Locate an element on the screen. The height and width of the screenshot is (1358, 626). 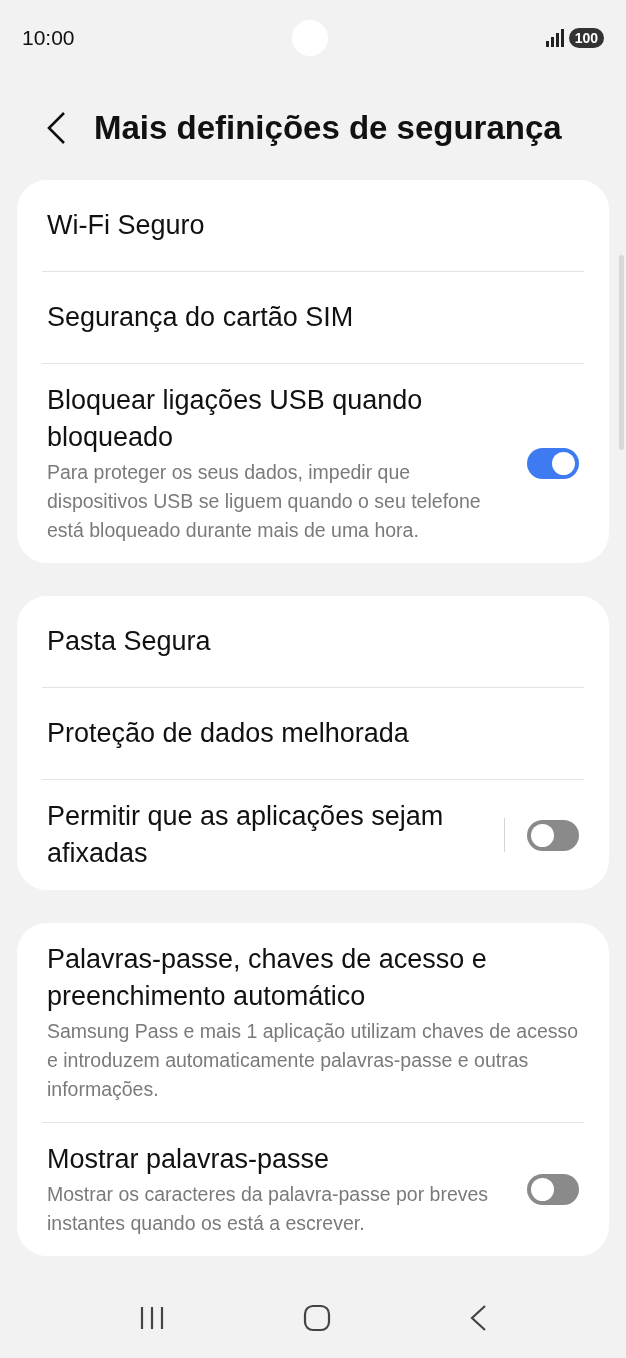
item-title: Proteção de dados melhorada is located at coordinates (228, 733).